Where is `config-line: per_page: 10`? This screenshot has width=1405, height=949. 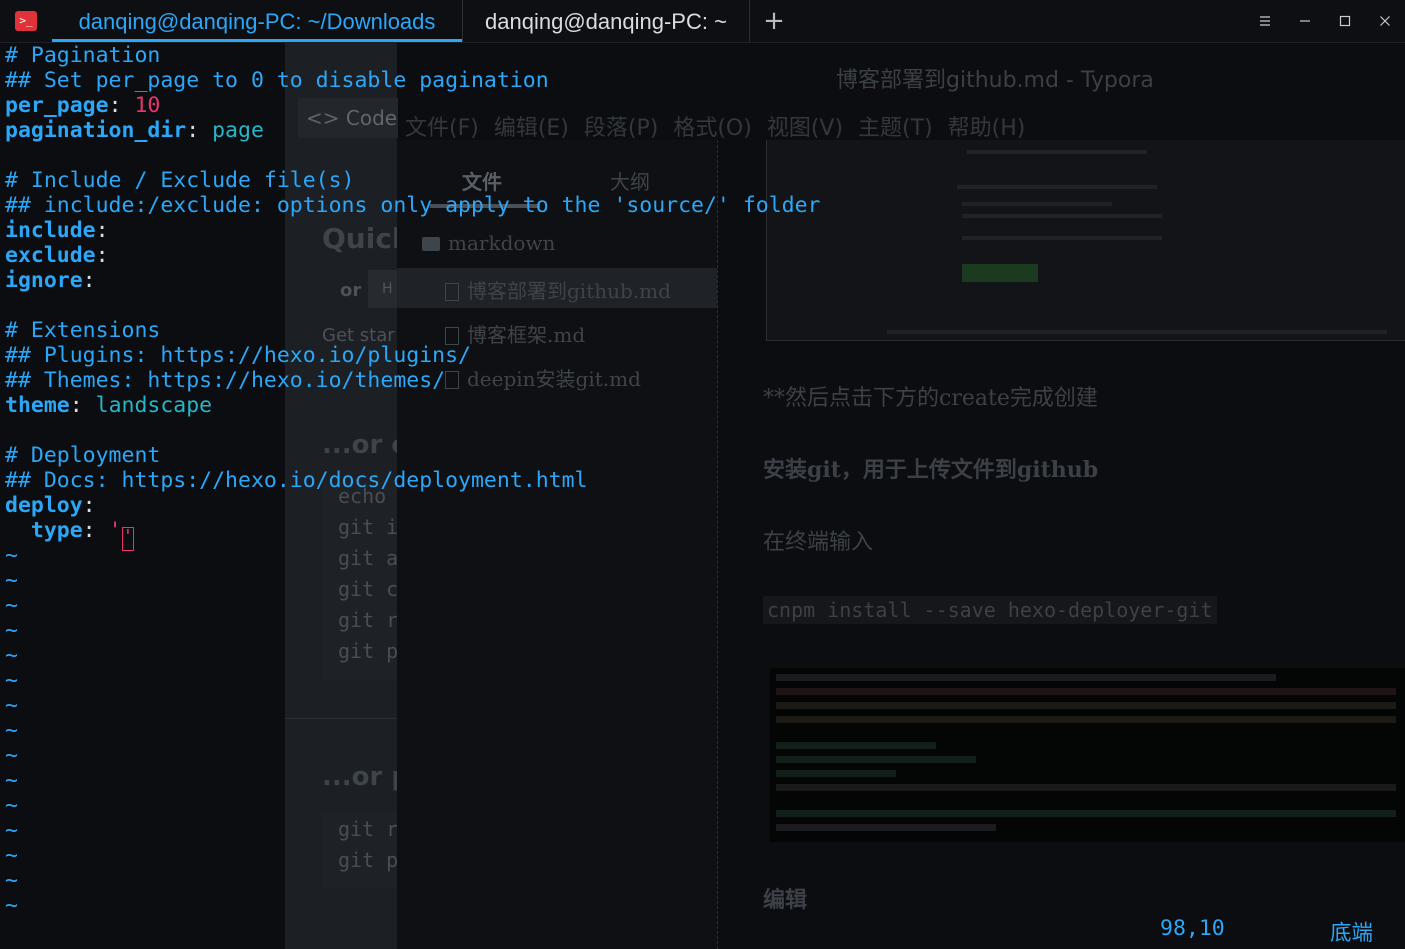 config-line: per_page: 10 is located at coordinates (83, 105).